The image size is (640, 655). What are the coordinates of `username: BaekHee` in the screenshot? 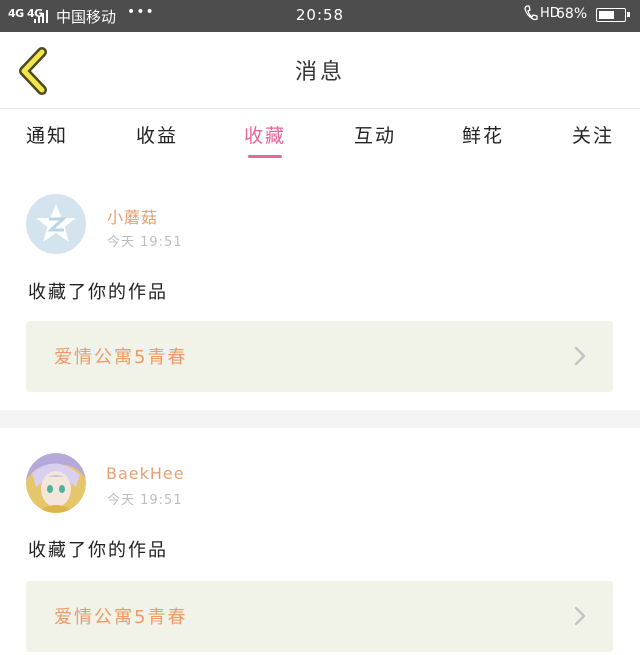 It's located at (145, 473).